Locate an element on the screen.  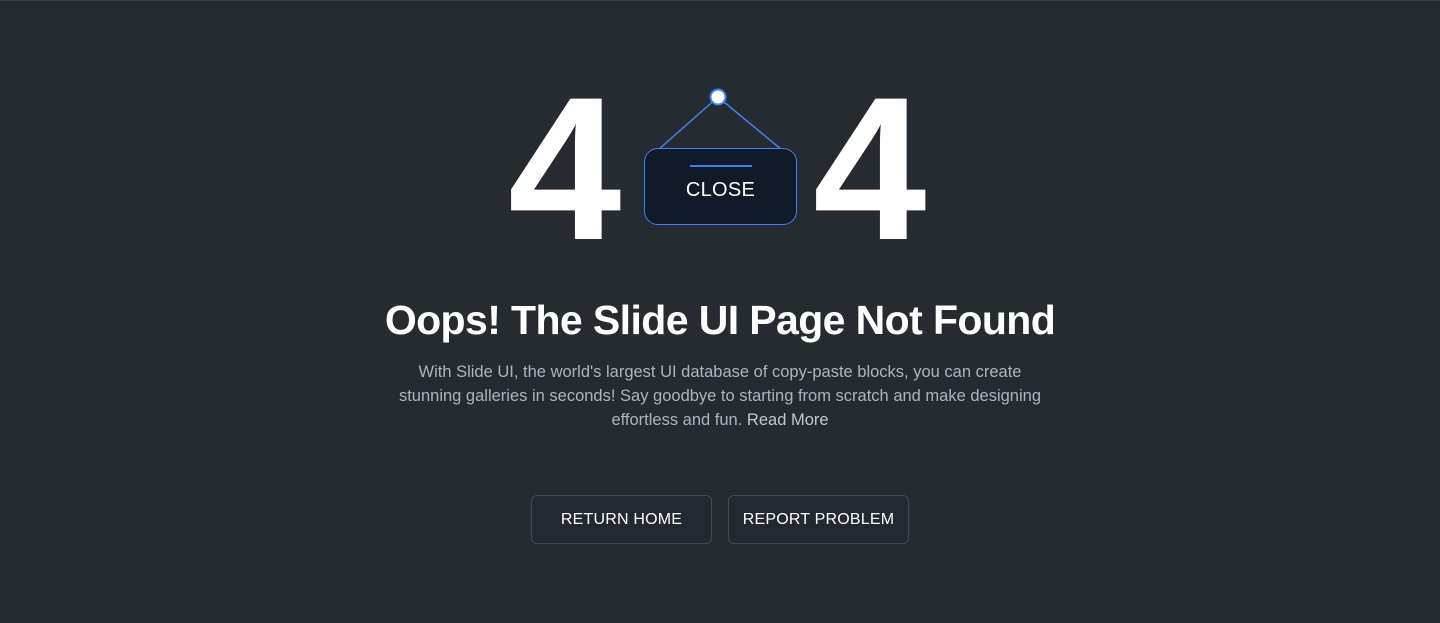
close-sign-illustration: CLOSE is located at coordinates (721, 158).